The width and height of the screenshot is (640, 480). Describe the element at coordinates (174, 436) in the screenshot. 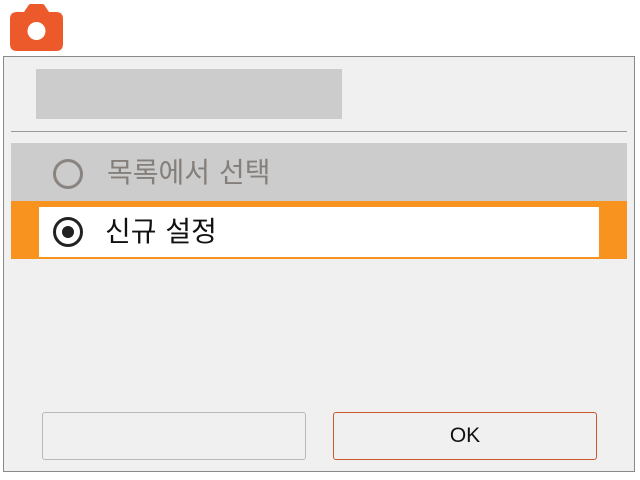

I see `cancel-button` at that location.